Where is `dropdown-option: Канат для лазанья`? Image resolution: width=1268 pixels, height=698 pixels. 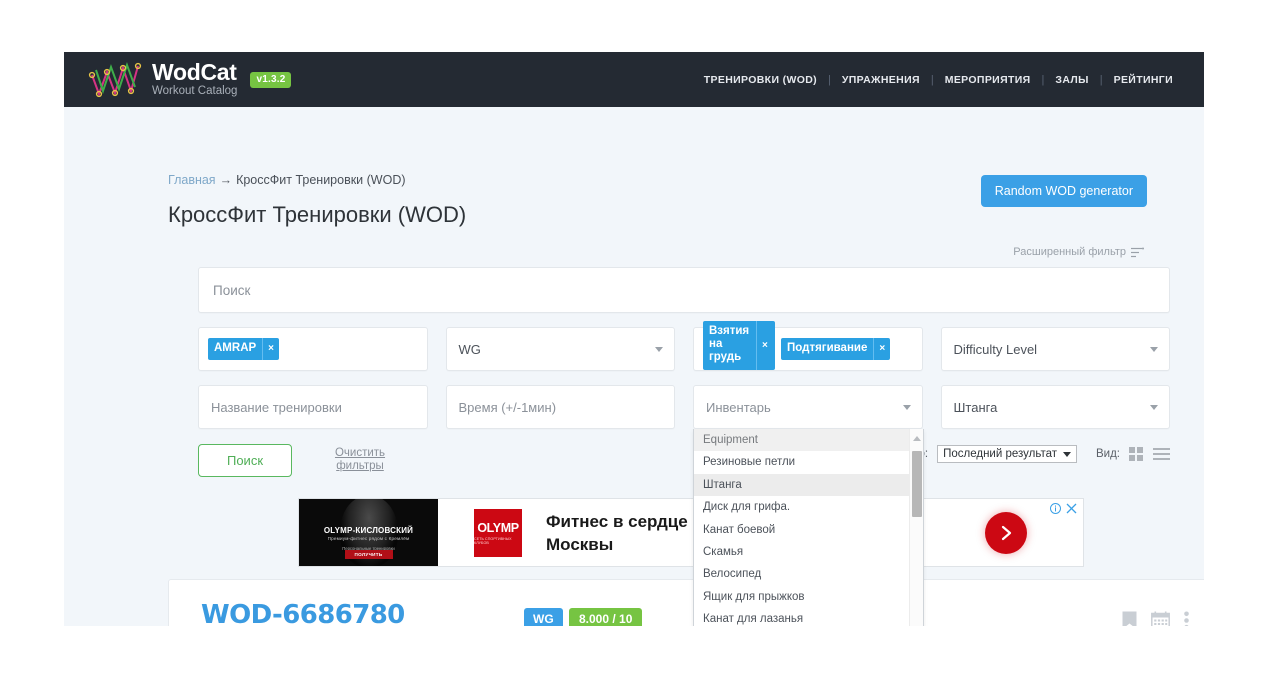
dropdown-option: Канат для лазанья is located at coordinates (801, 617).